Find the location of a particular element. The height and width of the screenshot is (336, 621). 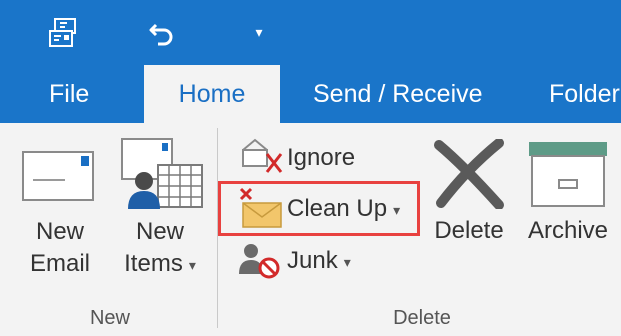

new-email-icon is located at coordinates (58, 176).